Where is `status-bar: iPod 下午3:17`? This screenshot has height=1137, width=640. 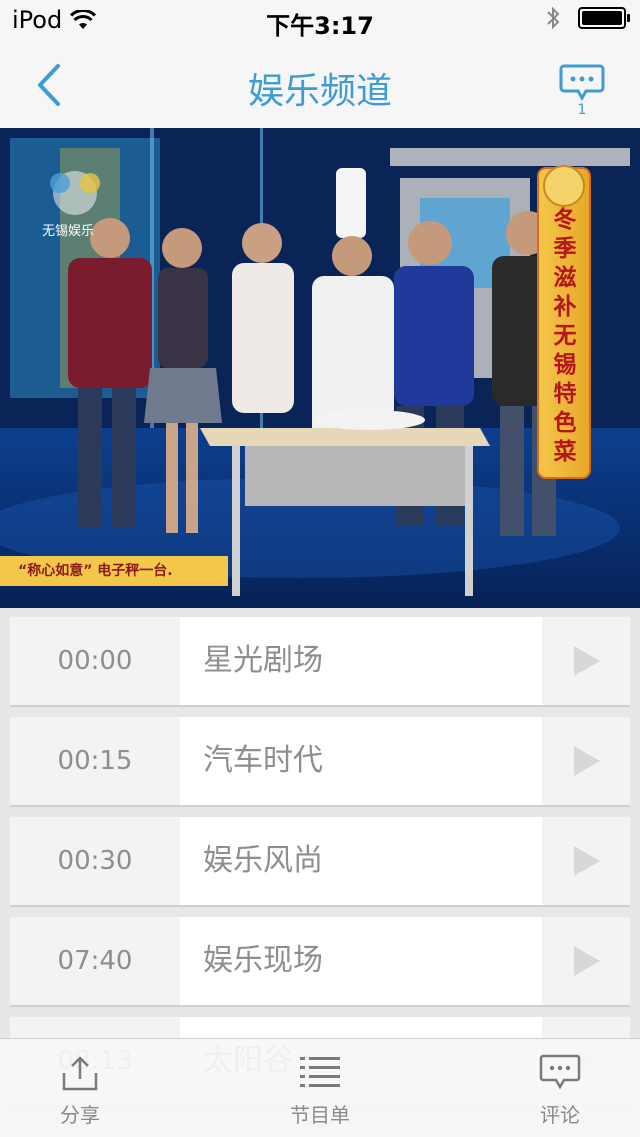
status-bar: iPod 下午3:17 is located at coordinates (320, 20).